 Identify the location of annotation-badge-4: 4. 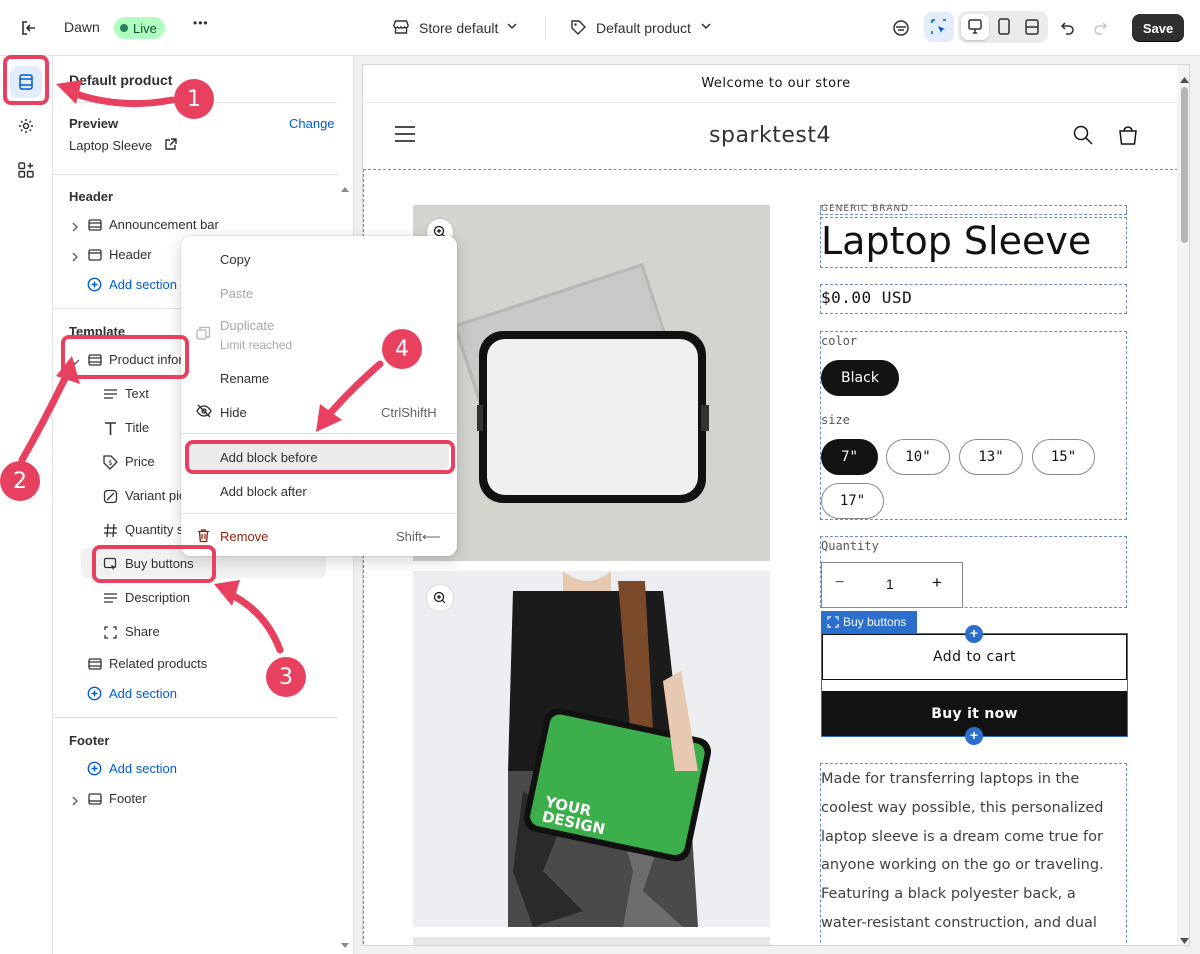
(402, 349).